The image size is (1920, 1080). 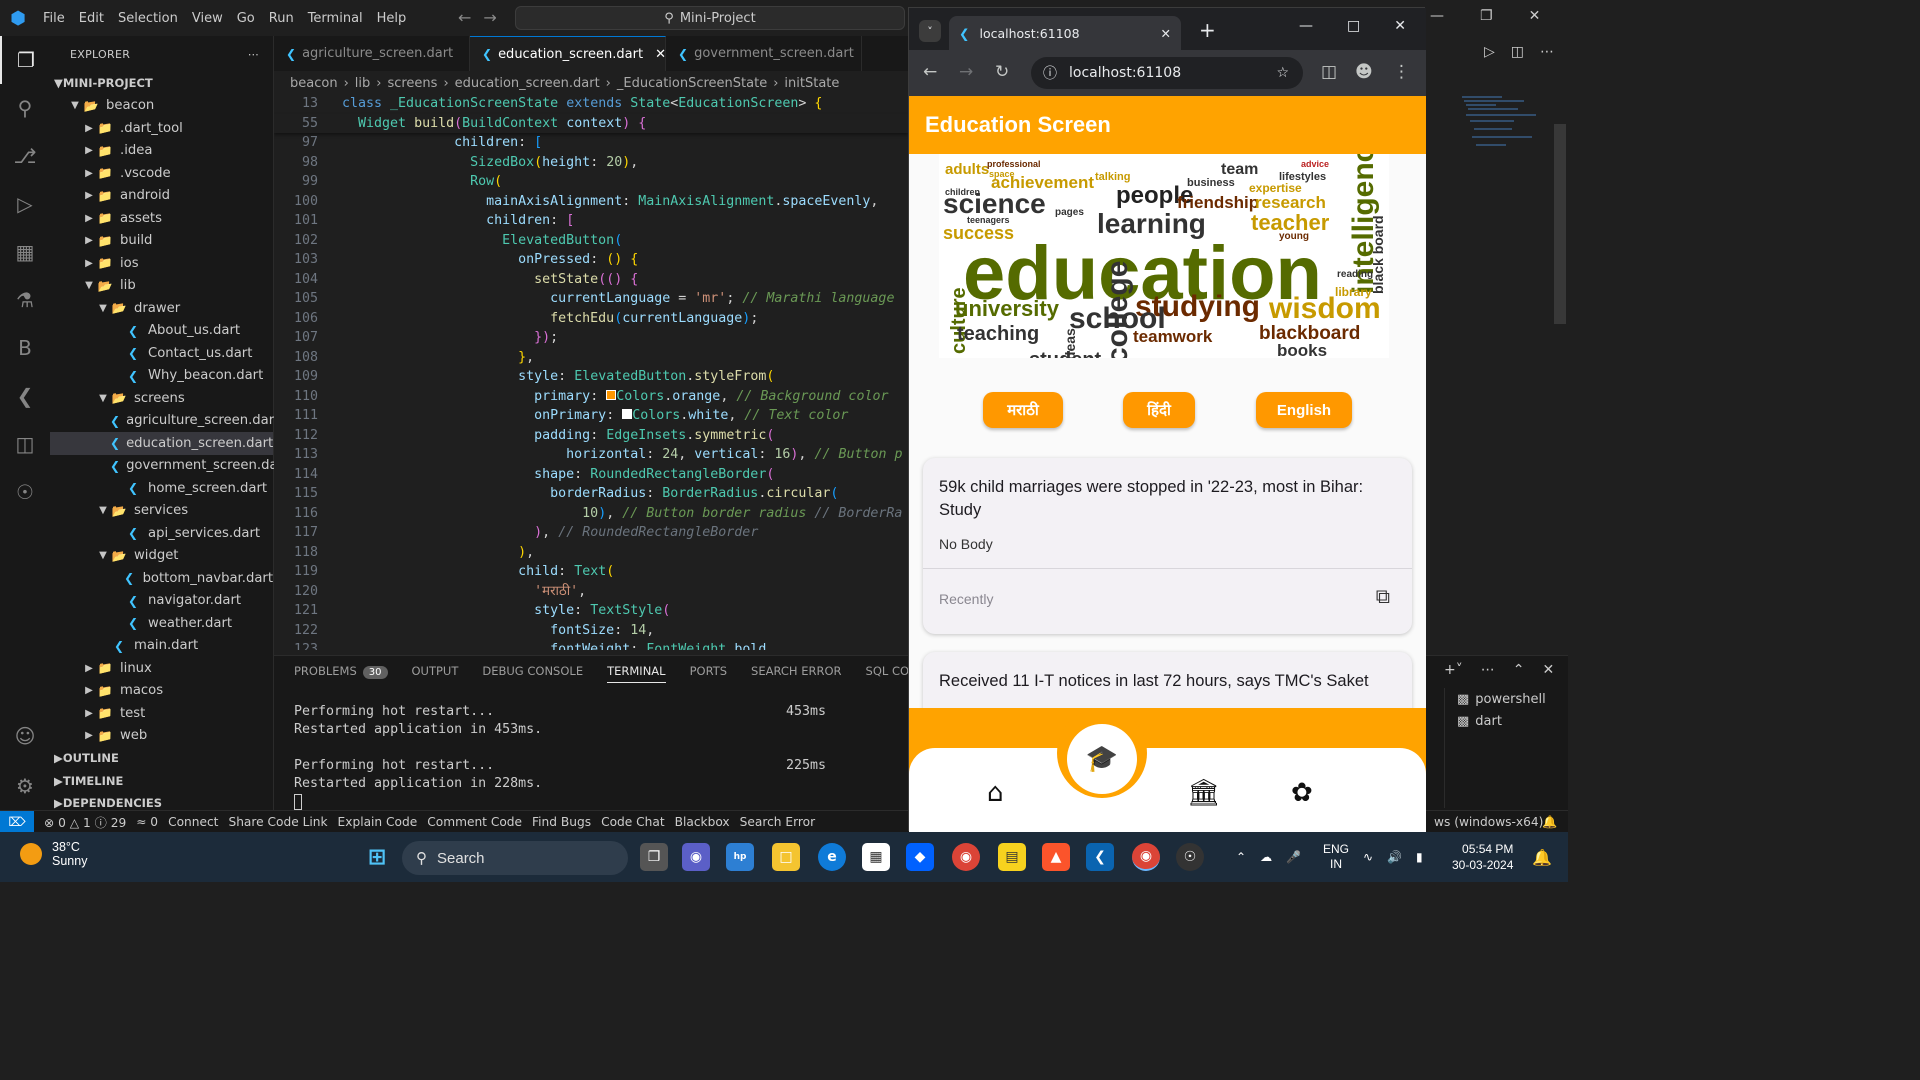 I want to click on split-editor-icon: ◫, so click(x=1517, y=52).